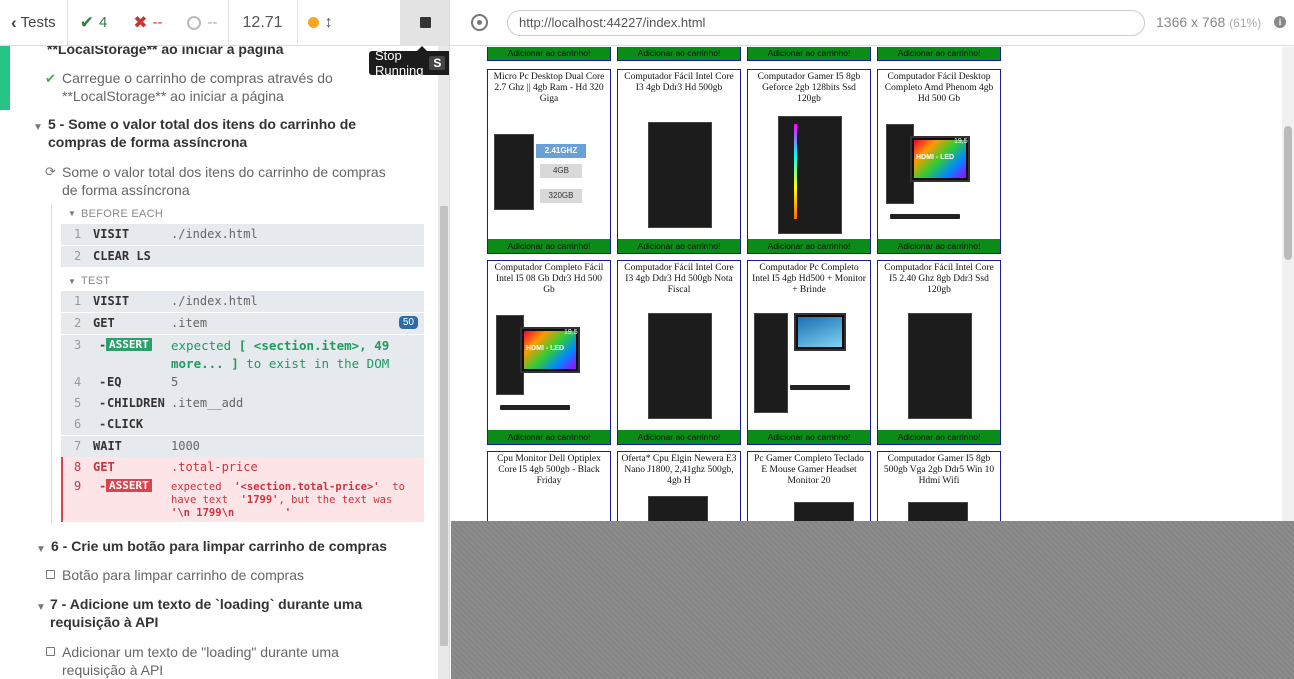  What do you see at coordinates (1288, 193) in the screenshot?
I see `aut-scrollbar-thumb` at bounding box center [1288, 193].